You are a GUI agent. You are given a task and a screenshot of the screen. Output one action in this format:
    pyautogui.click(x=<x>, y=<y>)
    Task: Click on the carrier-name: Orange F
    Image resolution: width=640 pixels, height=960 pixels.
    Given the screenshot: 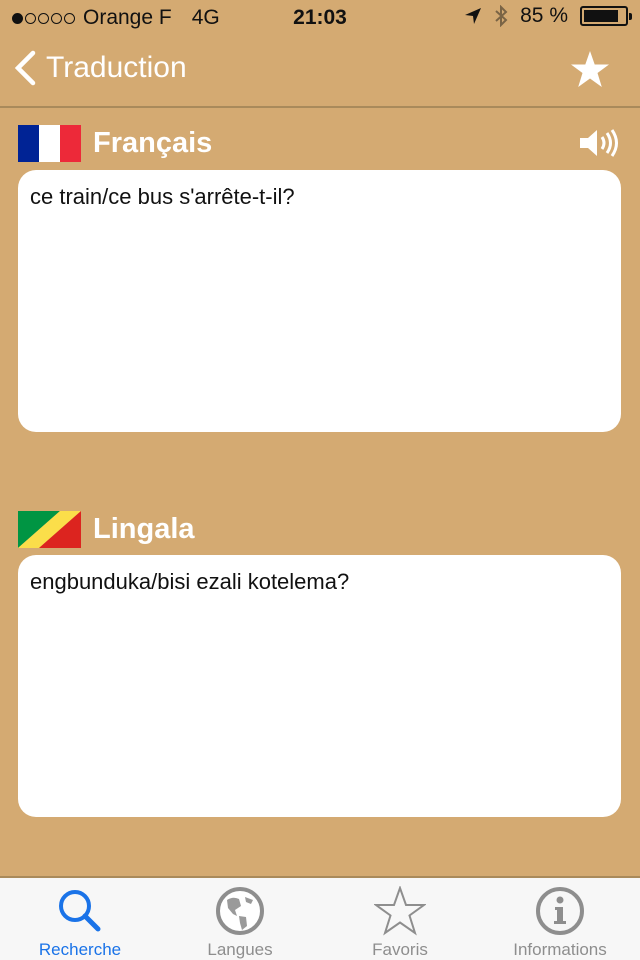 What is the action you would take?
    pyautogui.click(x=127, y=17)
    